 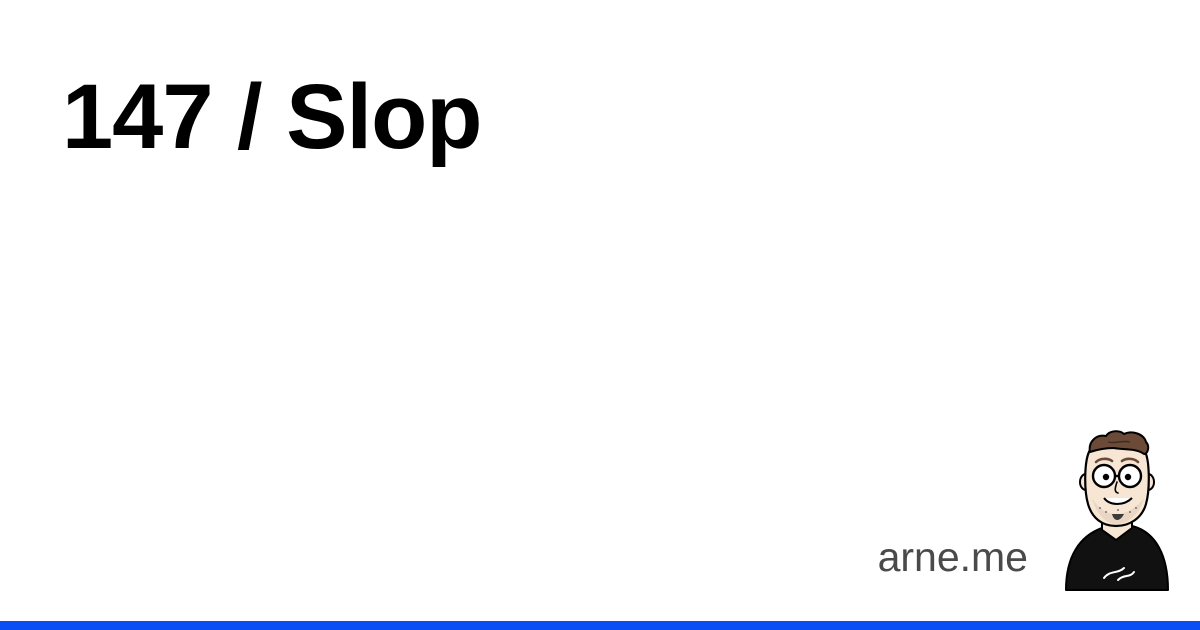 I want to click on site-name: arne.me, so click(x=952, y=557).